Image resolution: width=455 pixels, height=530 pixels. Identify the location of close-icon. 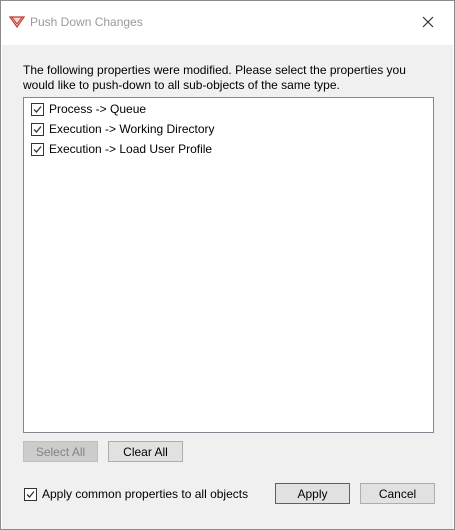
(428, 23).